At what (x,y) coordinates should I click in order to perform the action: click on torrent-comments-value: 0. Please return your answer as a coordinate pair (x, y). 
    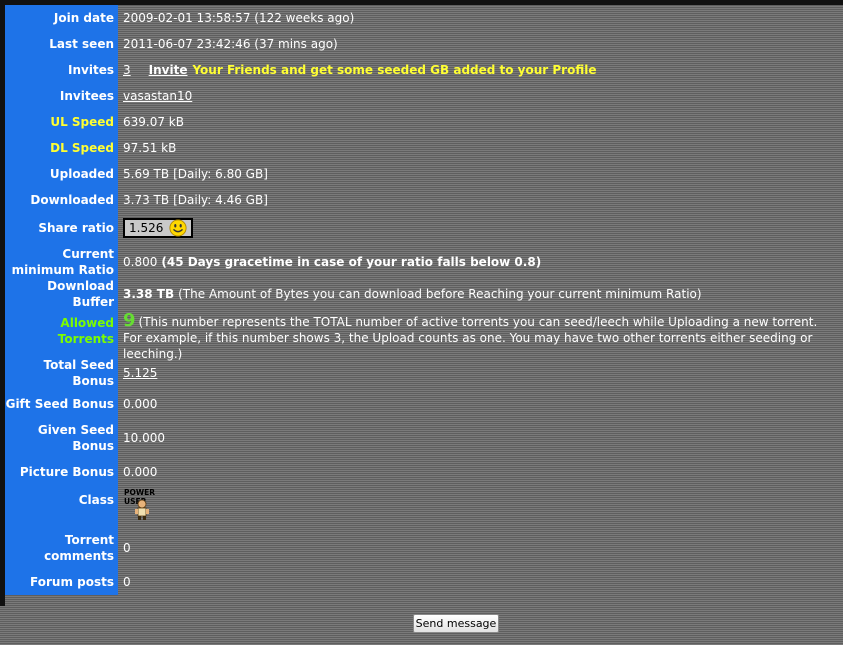
    Looking at the image, I should click on (127, 548).